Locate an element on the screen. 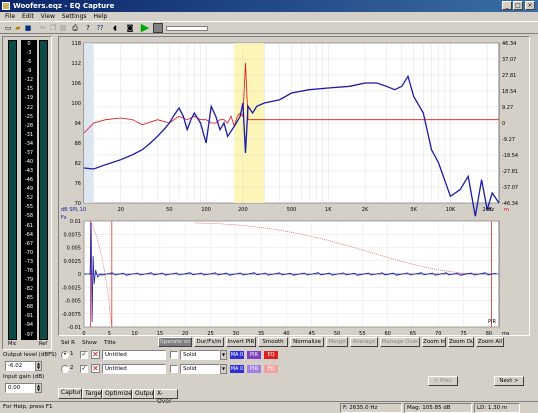 The width and height of the screenshot is (538, 413). impulse-y-tick: 0.005 is located at coordinates (74, 249).